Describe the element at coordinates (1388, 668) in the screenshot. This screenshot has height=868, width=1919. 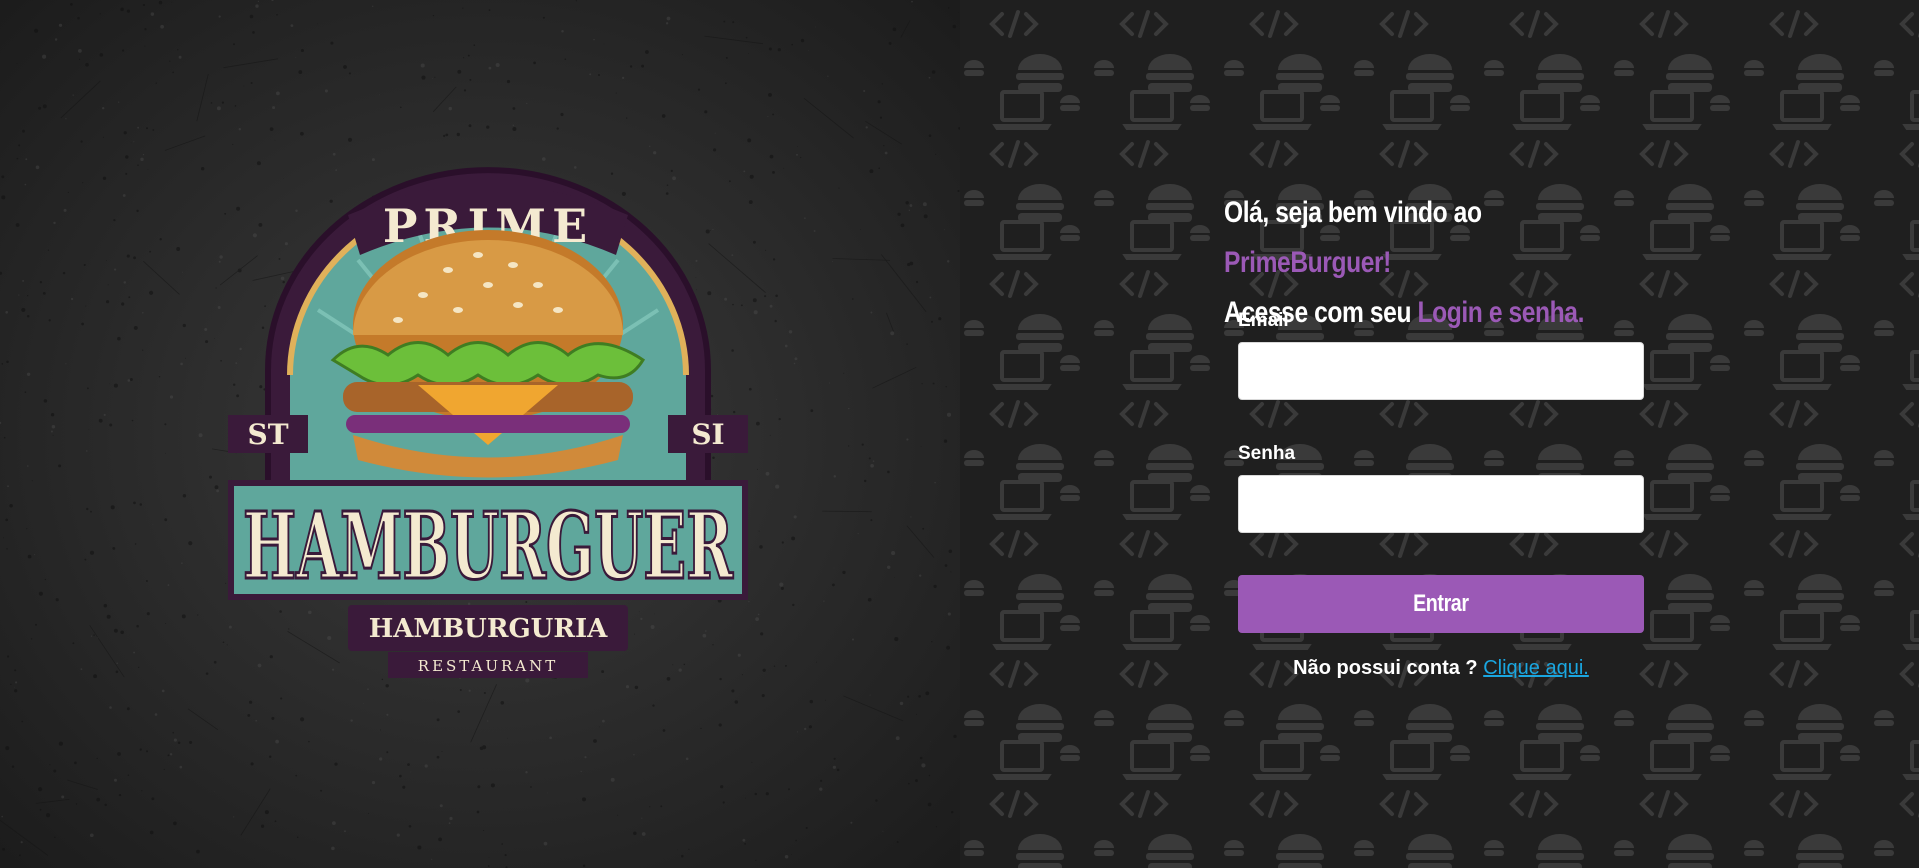
I see `signup-text: Não possui conta ?` at that location.